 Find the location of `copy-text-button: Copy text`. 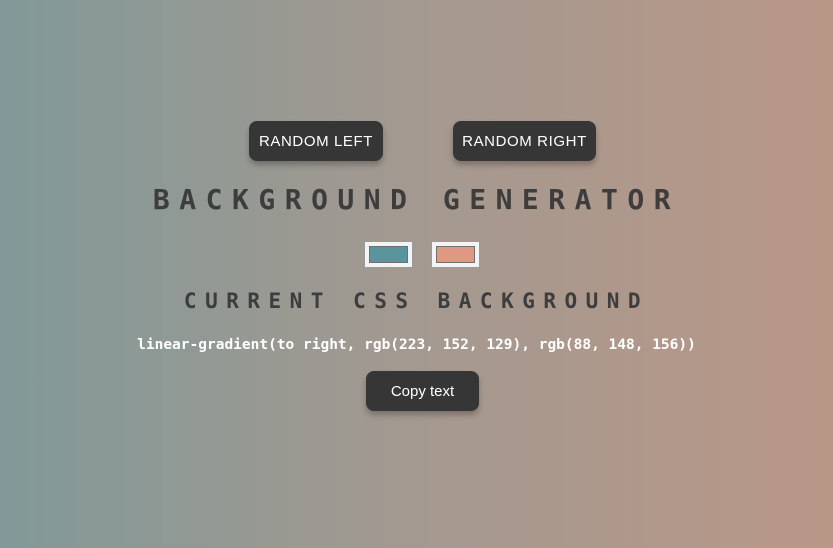

copy-text-button: Copy text is located at coordinates (422, 391).